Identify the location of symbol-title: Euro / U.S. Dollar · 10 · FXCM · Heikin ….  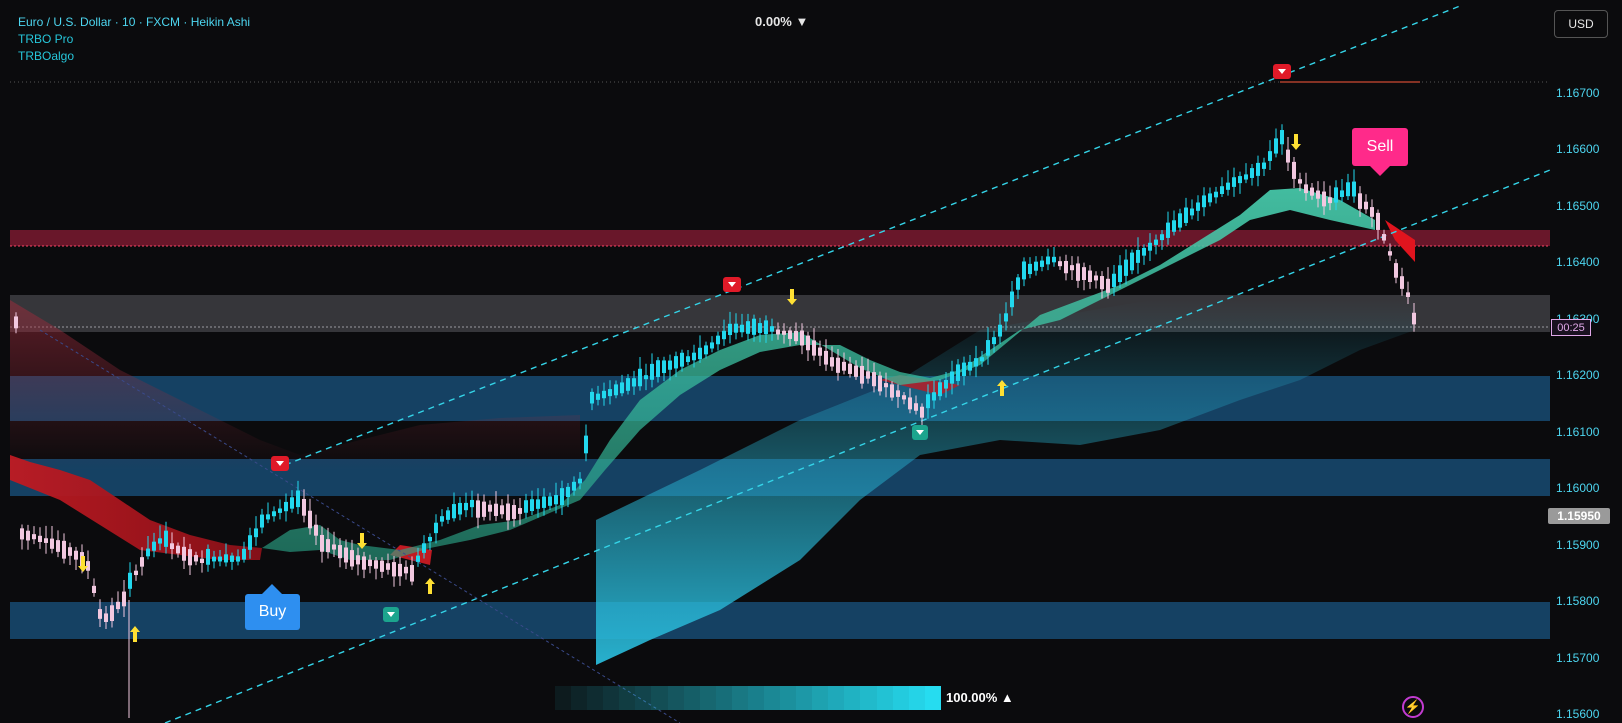
(134, 22).